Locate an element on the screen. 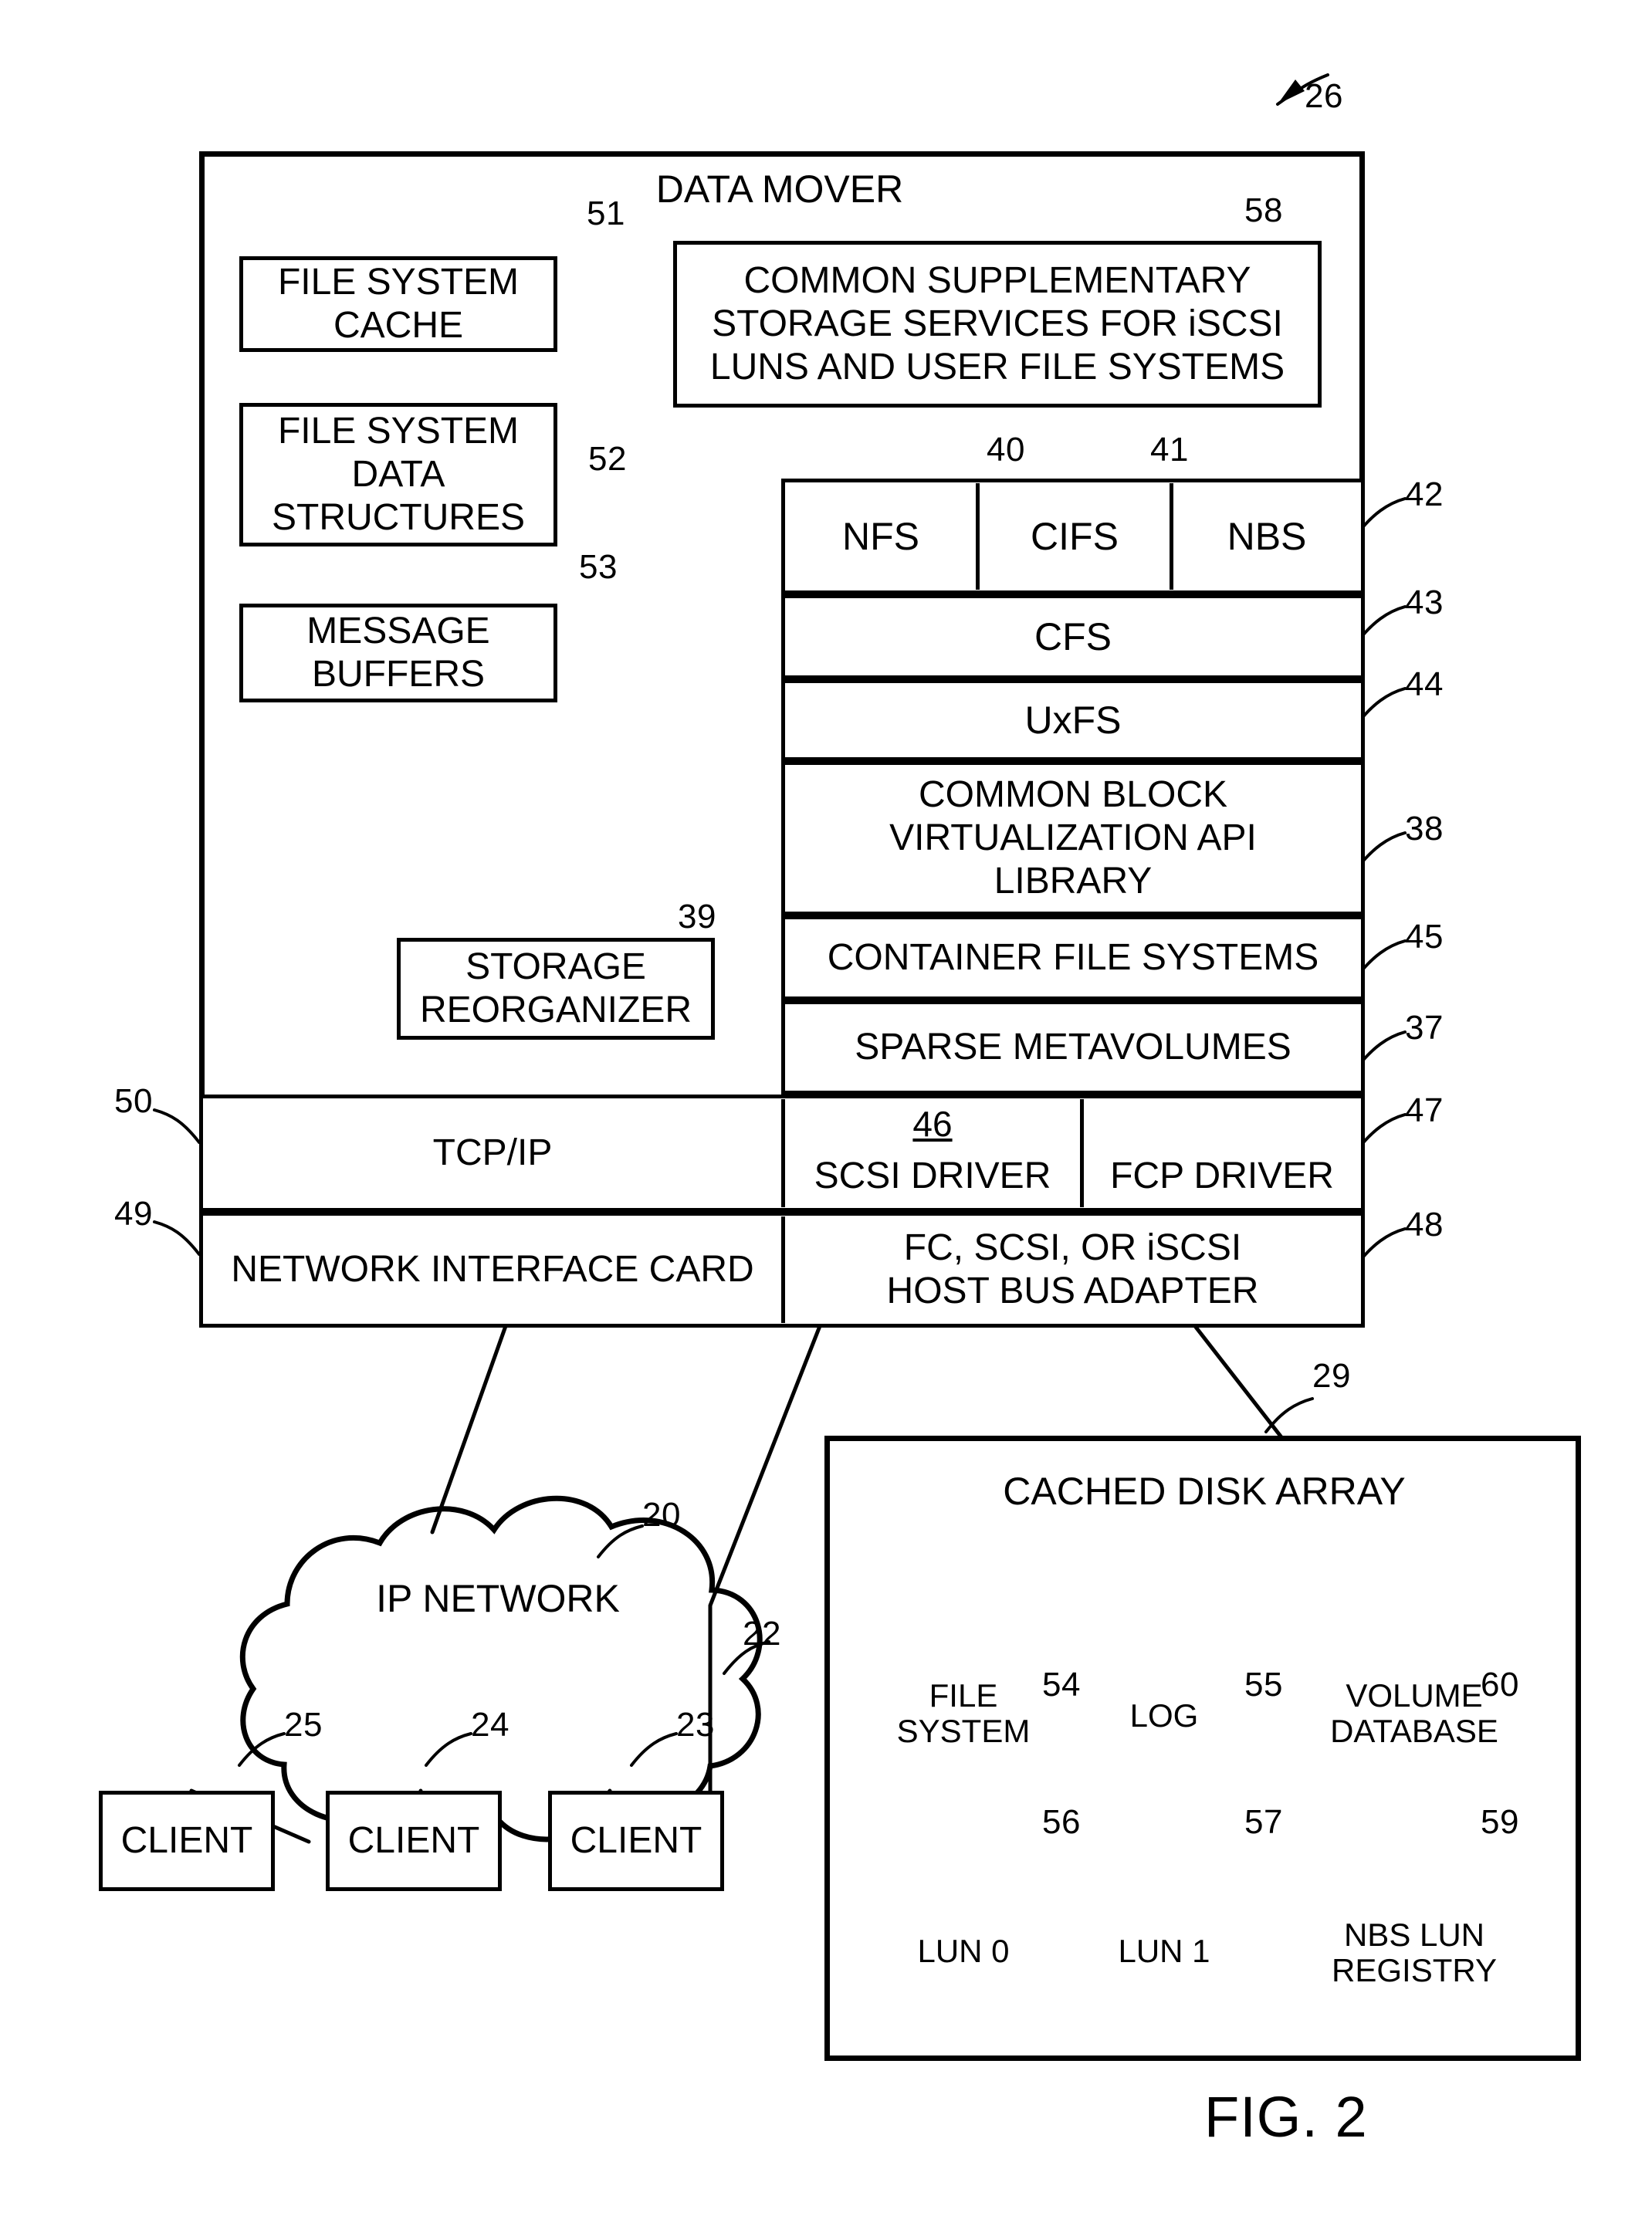  cylinder-lun-0-label: LUN 0 is located at coordinates (963, 1950).